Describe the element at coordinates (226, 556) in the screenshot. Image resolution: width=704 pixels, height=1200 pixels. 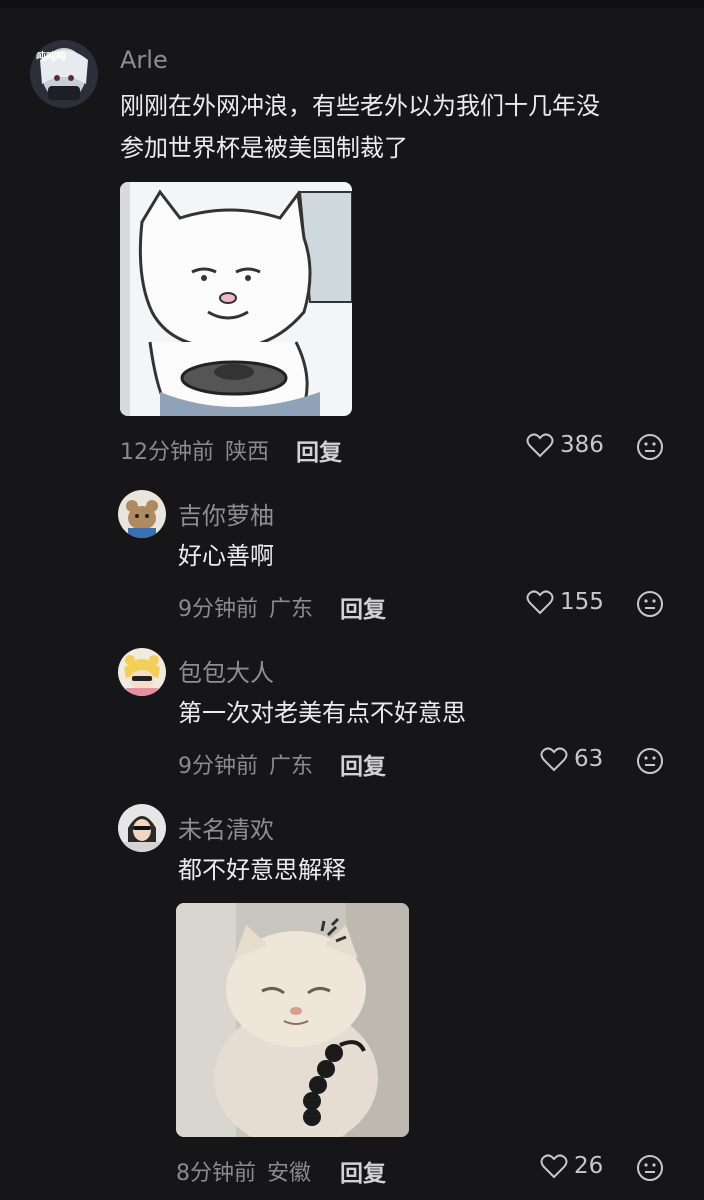
I see `comment-text: 好心善啊` at that location.